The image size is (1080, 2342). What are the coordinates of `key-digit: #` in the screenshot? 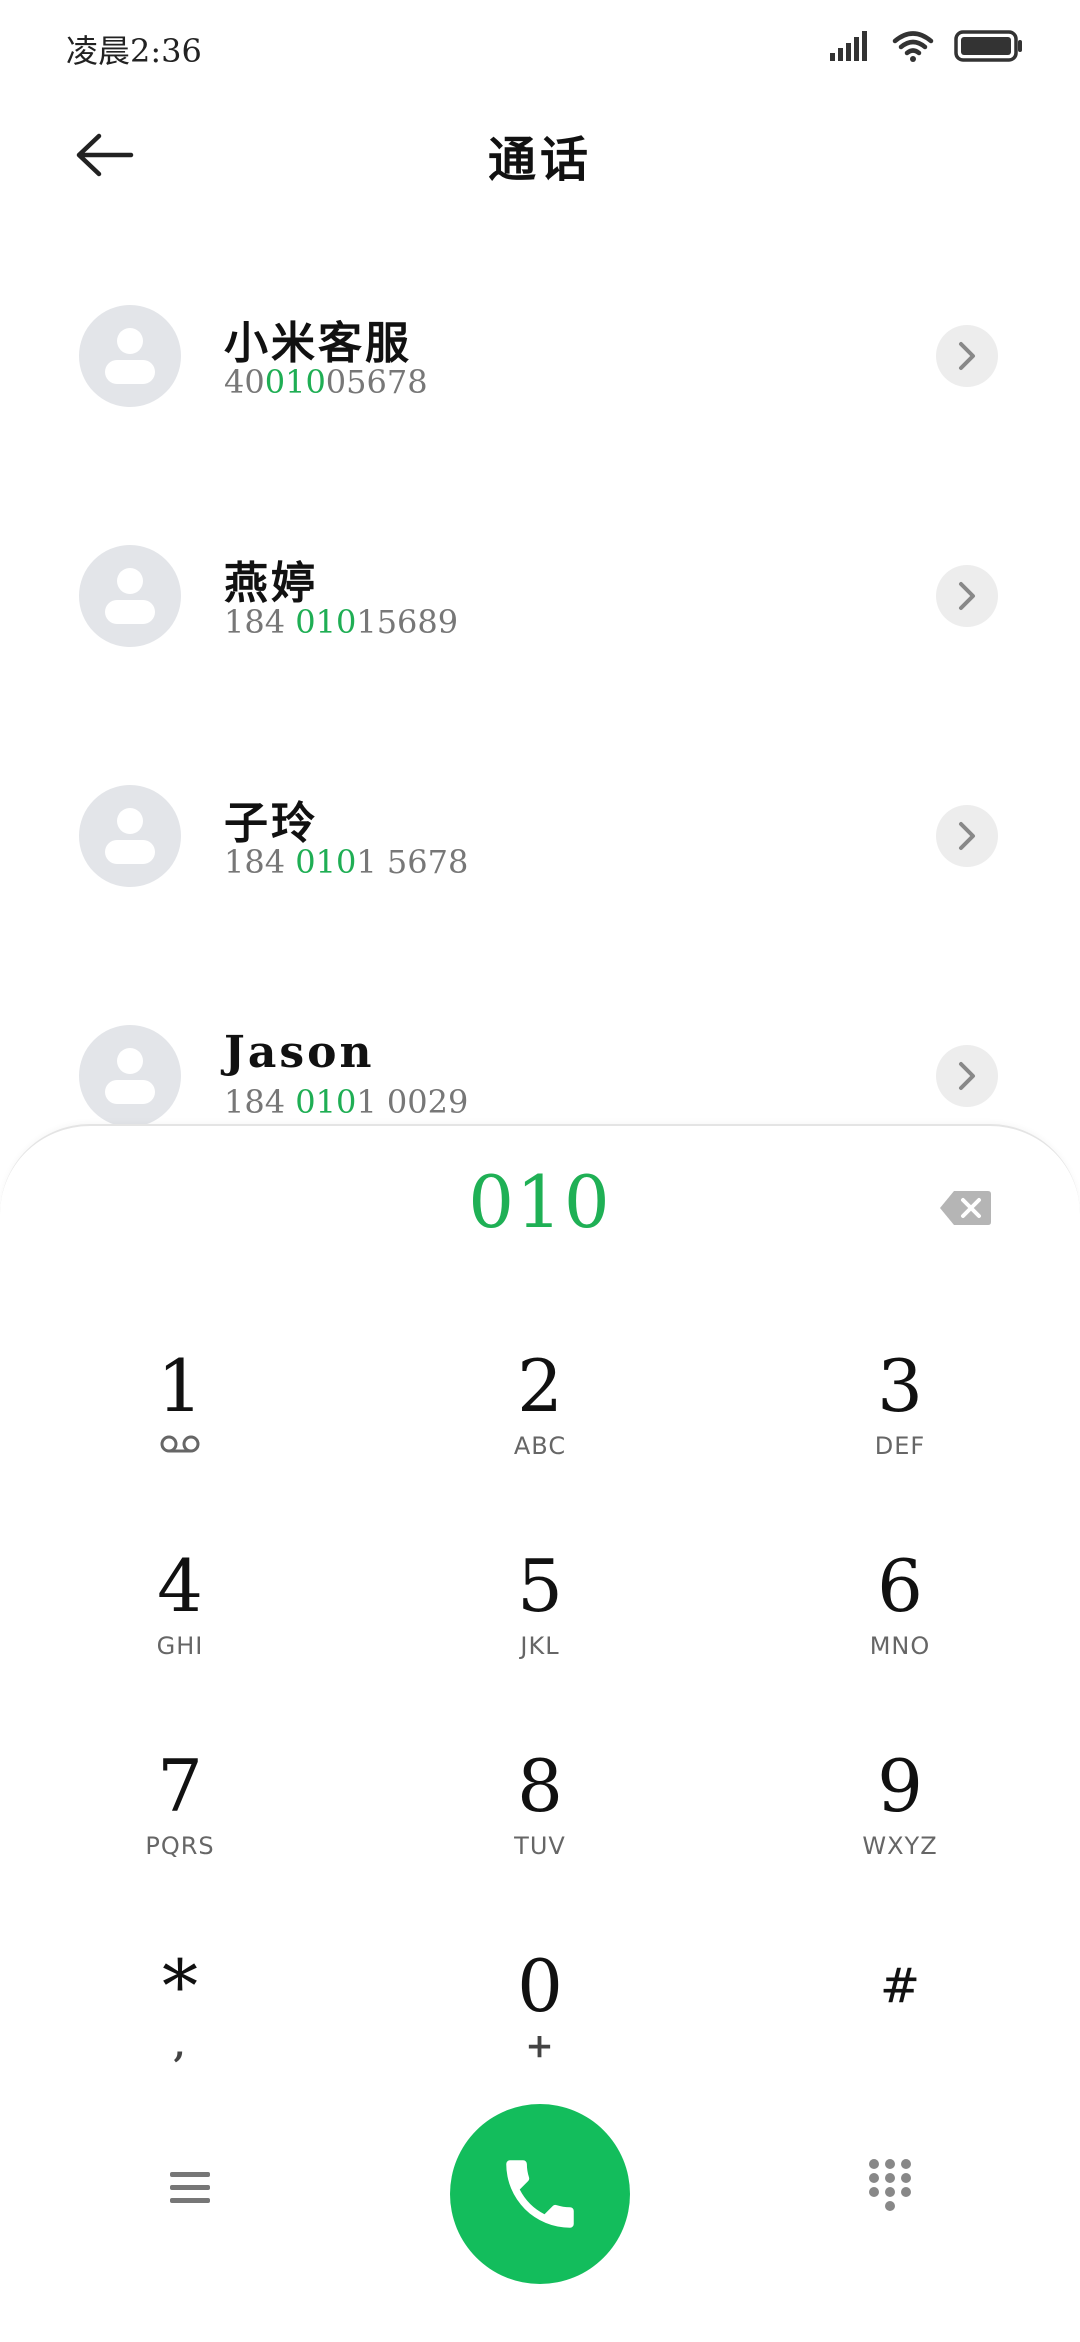 It's located at (900, 1986).